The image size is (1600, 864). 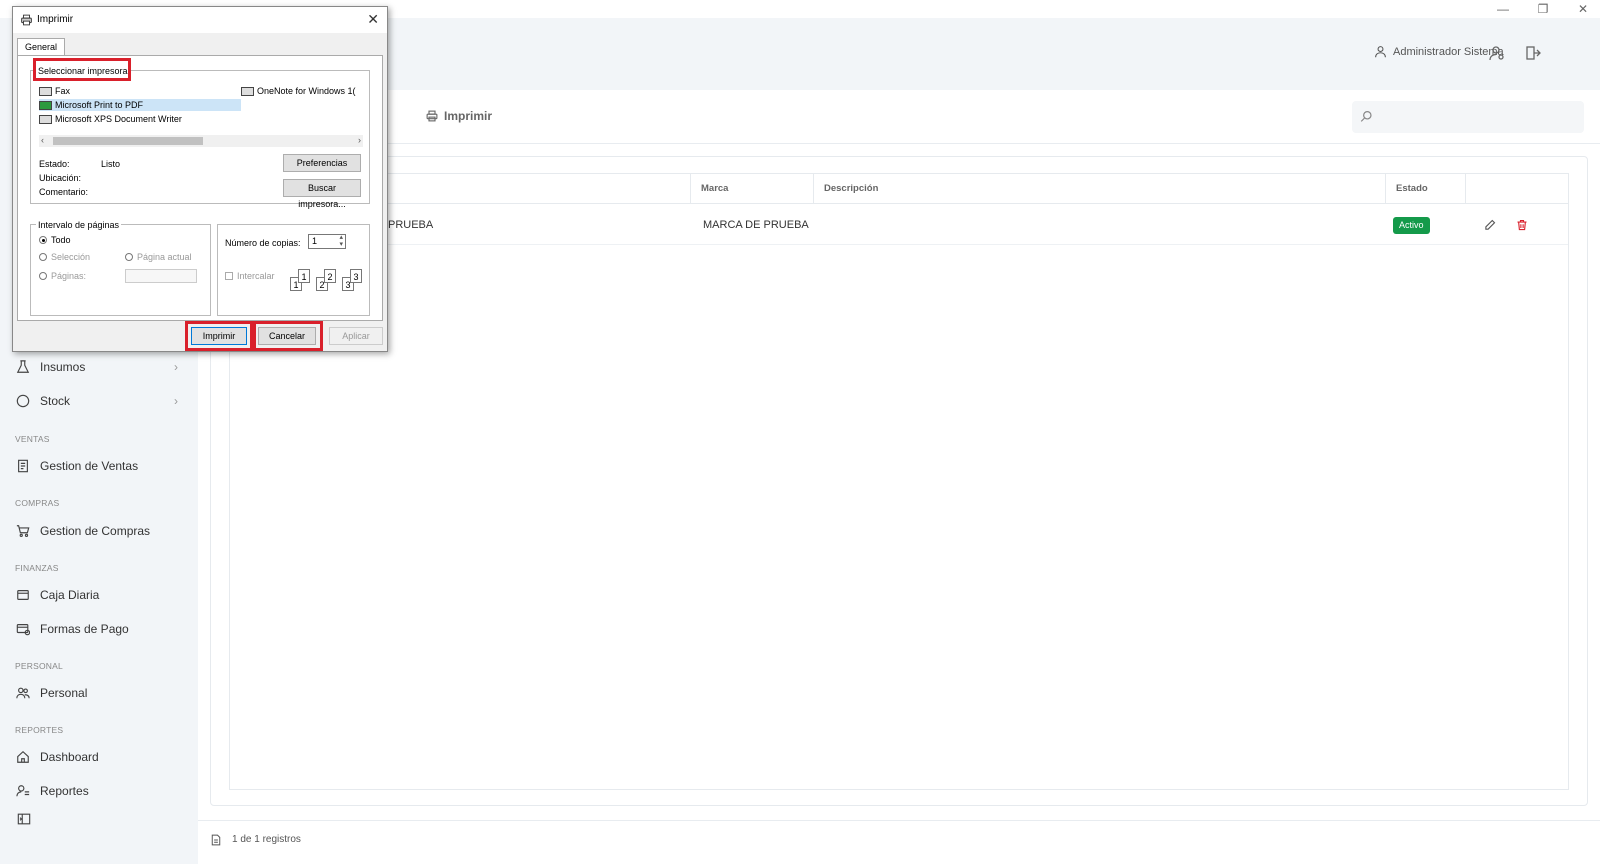 I want to click on page-icon: 1, so click(x=304, y=276).